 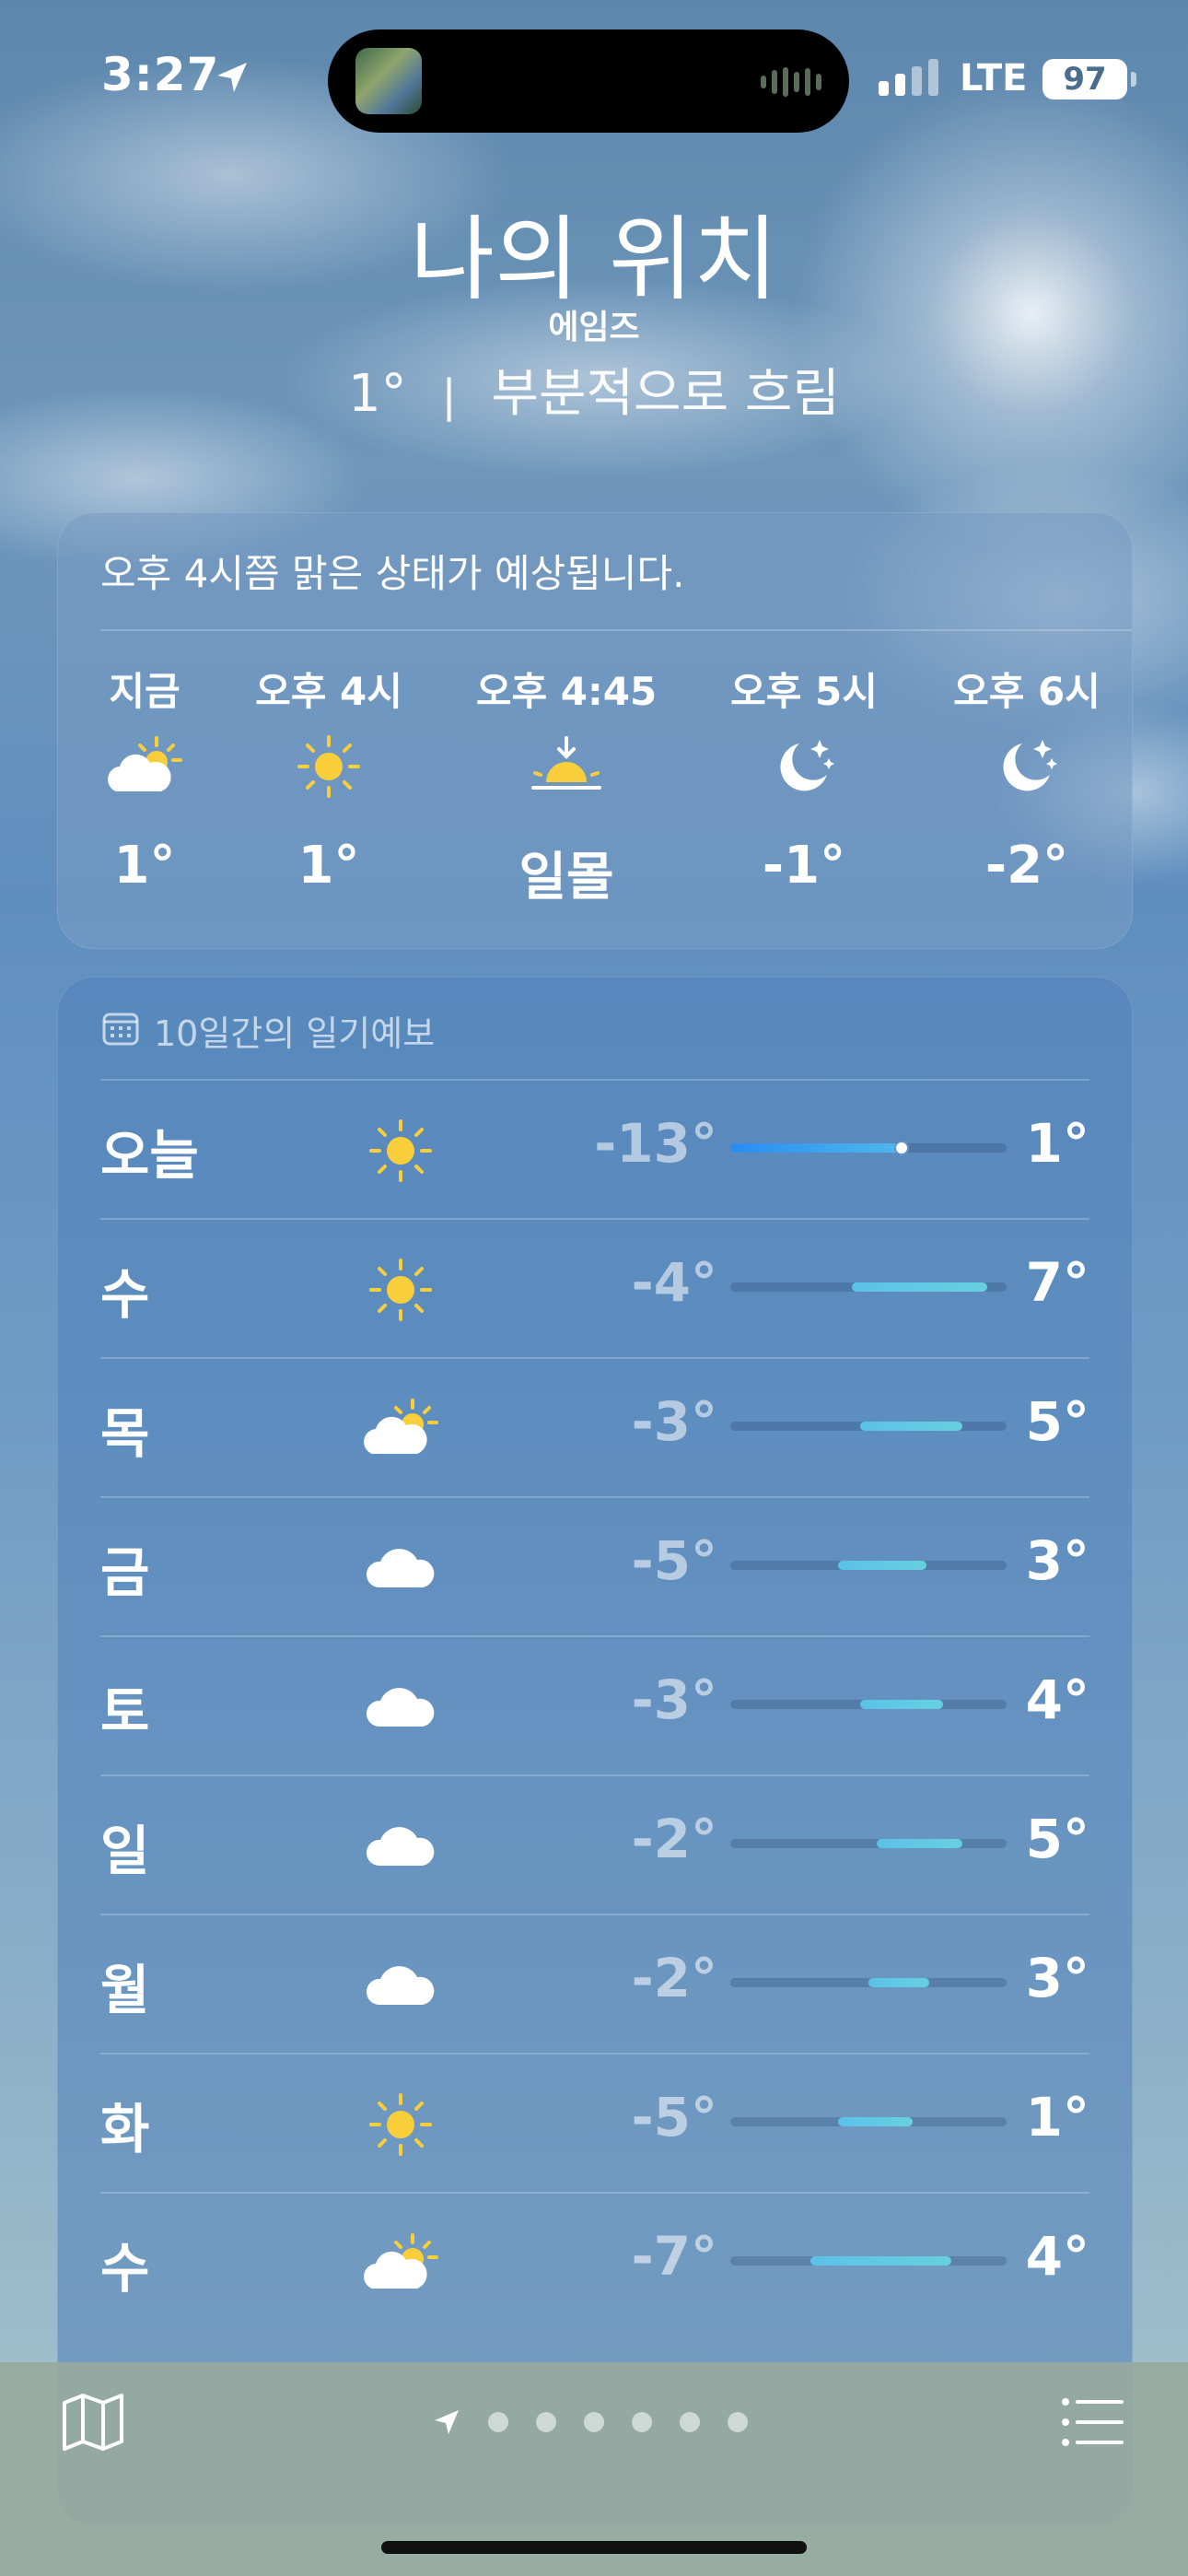 I want to click on hour-label: 지금, so click(x=145, y=691).